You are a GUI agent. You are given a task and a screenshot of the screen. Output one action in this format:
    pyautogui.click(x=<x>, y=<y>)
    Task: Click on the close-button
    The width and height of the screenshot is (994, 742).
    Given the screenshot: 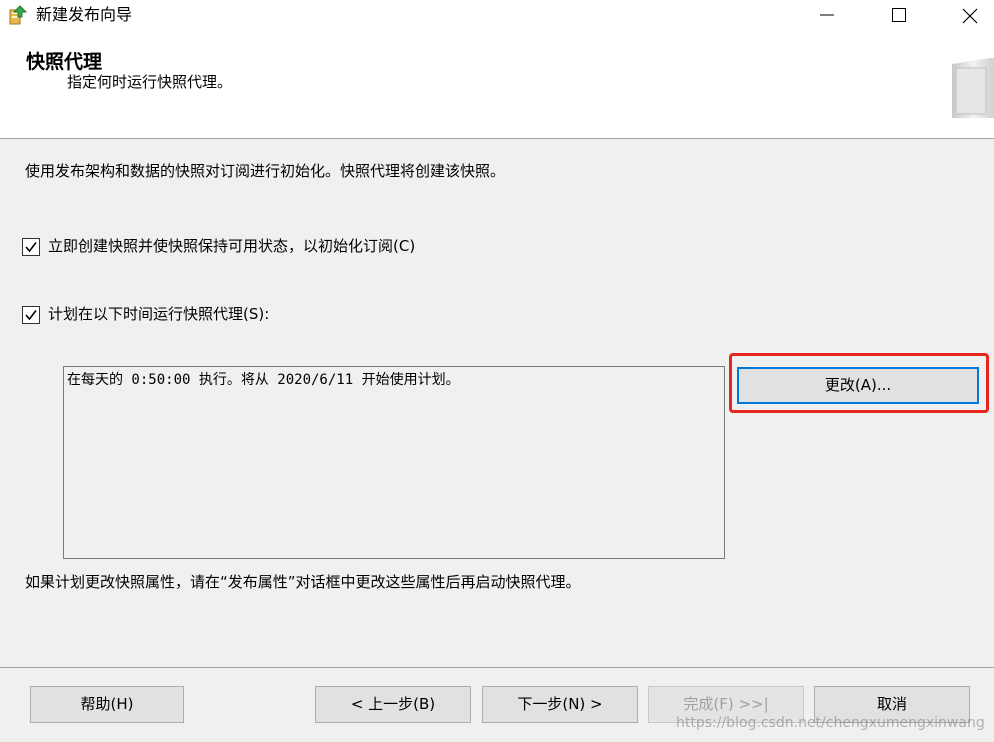 What is the action you would take?
    pyautogui.click(x=969, y=15)
    